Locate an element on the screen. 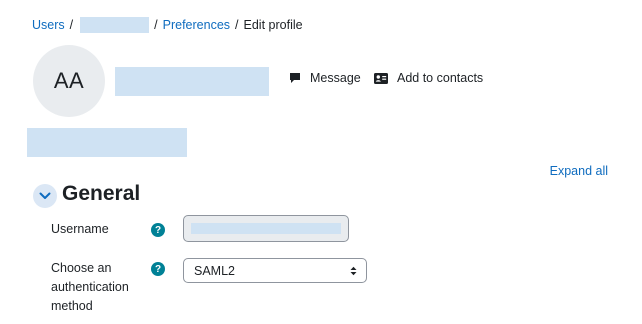 The height and width of the screenshot is (324, 642). auth-method-value: SAML2 is located at coordinates (214, 270).